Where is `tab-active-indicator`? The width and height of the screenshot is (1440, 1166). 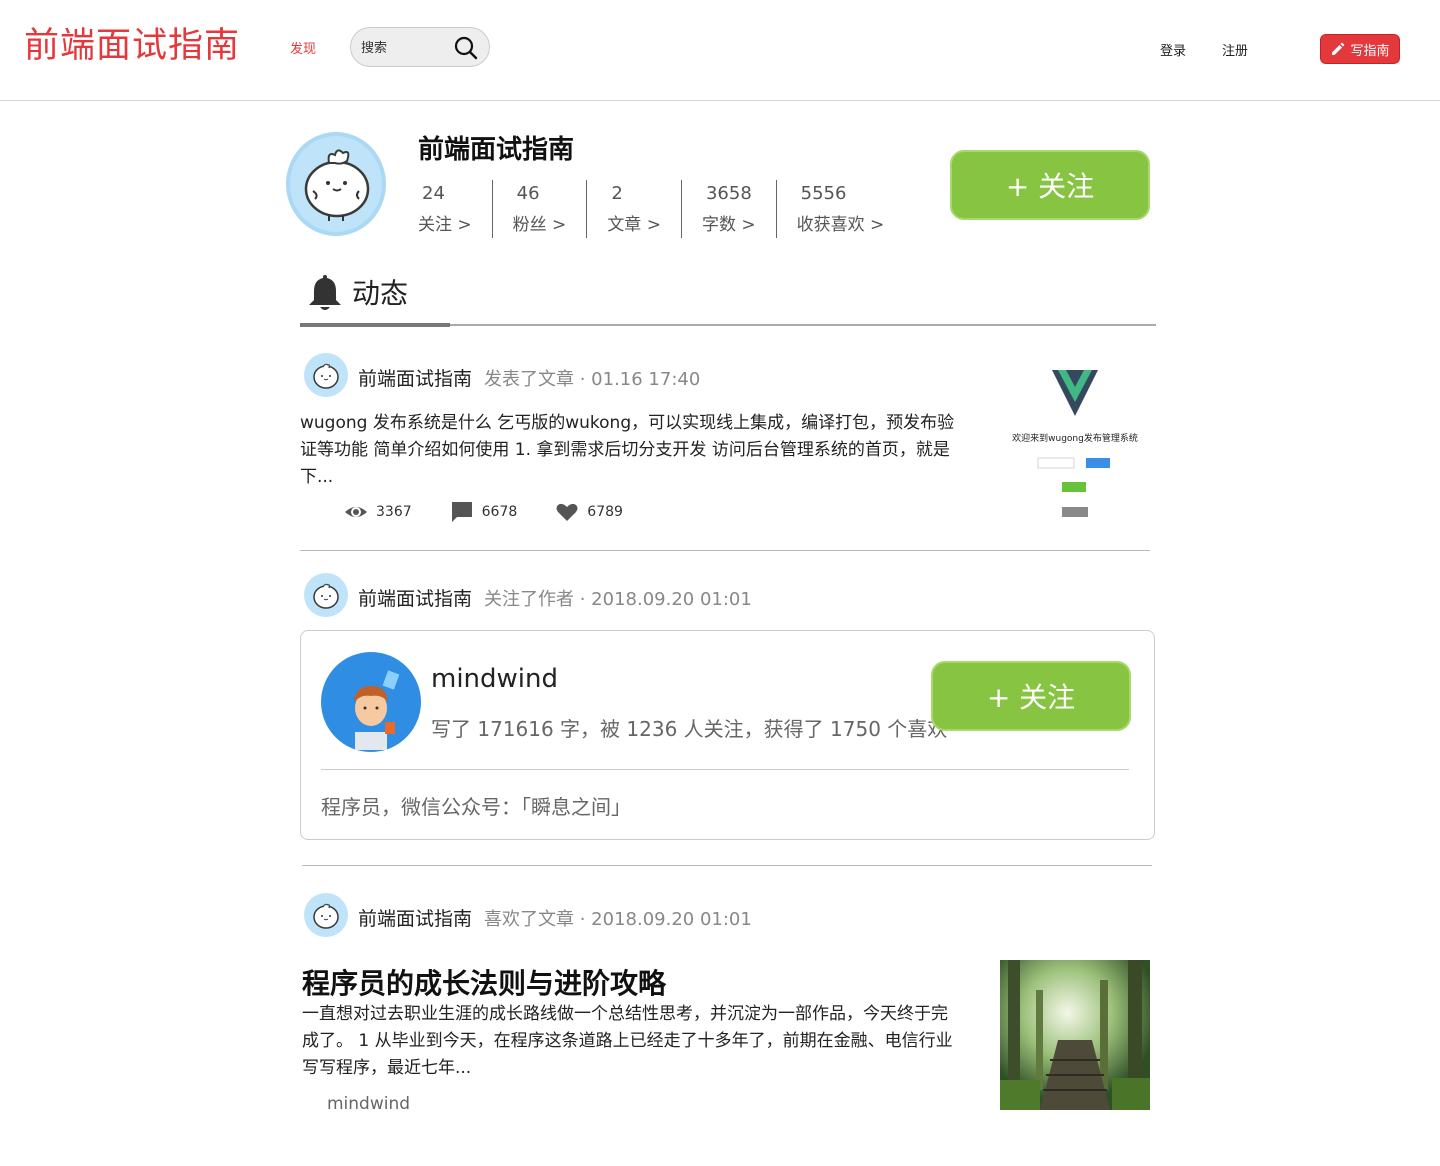
tab-active-indicator is located at coordinates (375, 325).